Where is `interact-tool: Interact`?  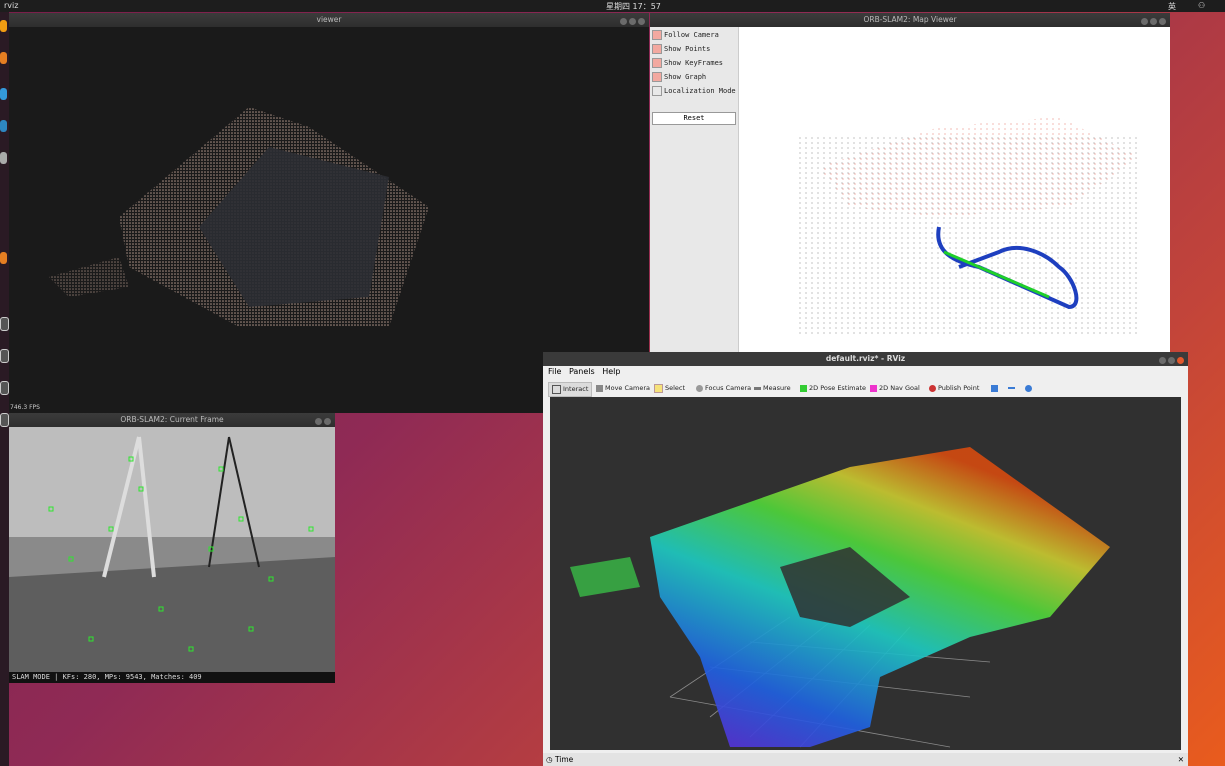 interact-tool: Interact is located at coordinates (570, 389).